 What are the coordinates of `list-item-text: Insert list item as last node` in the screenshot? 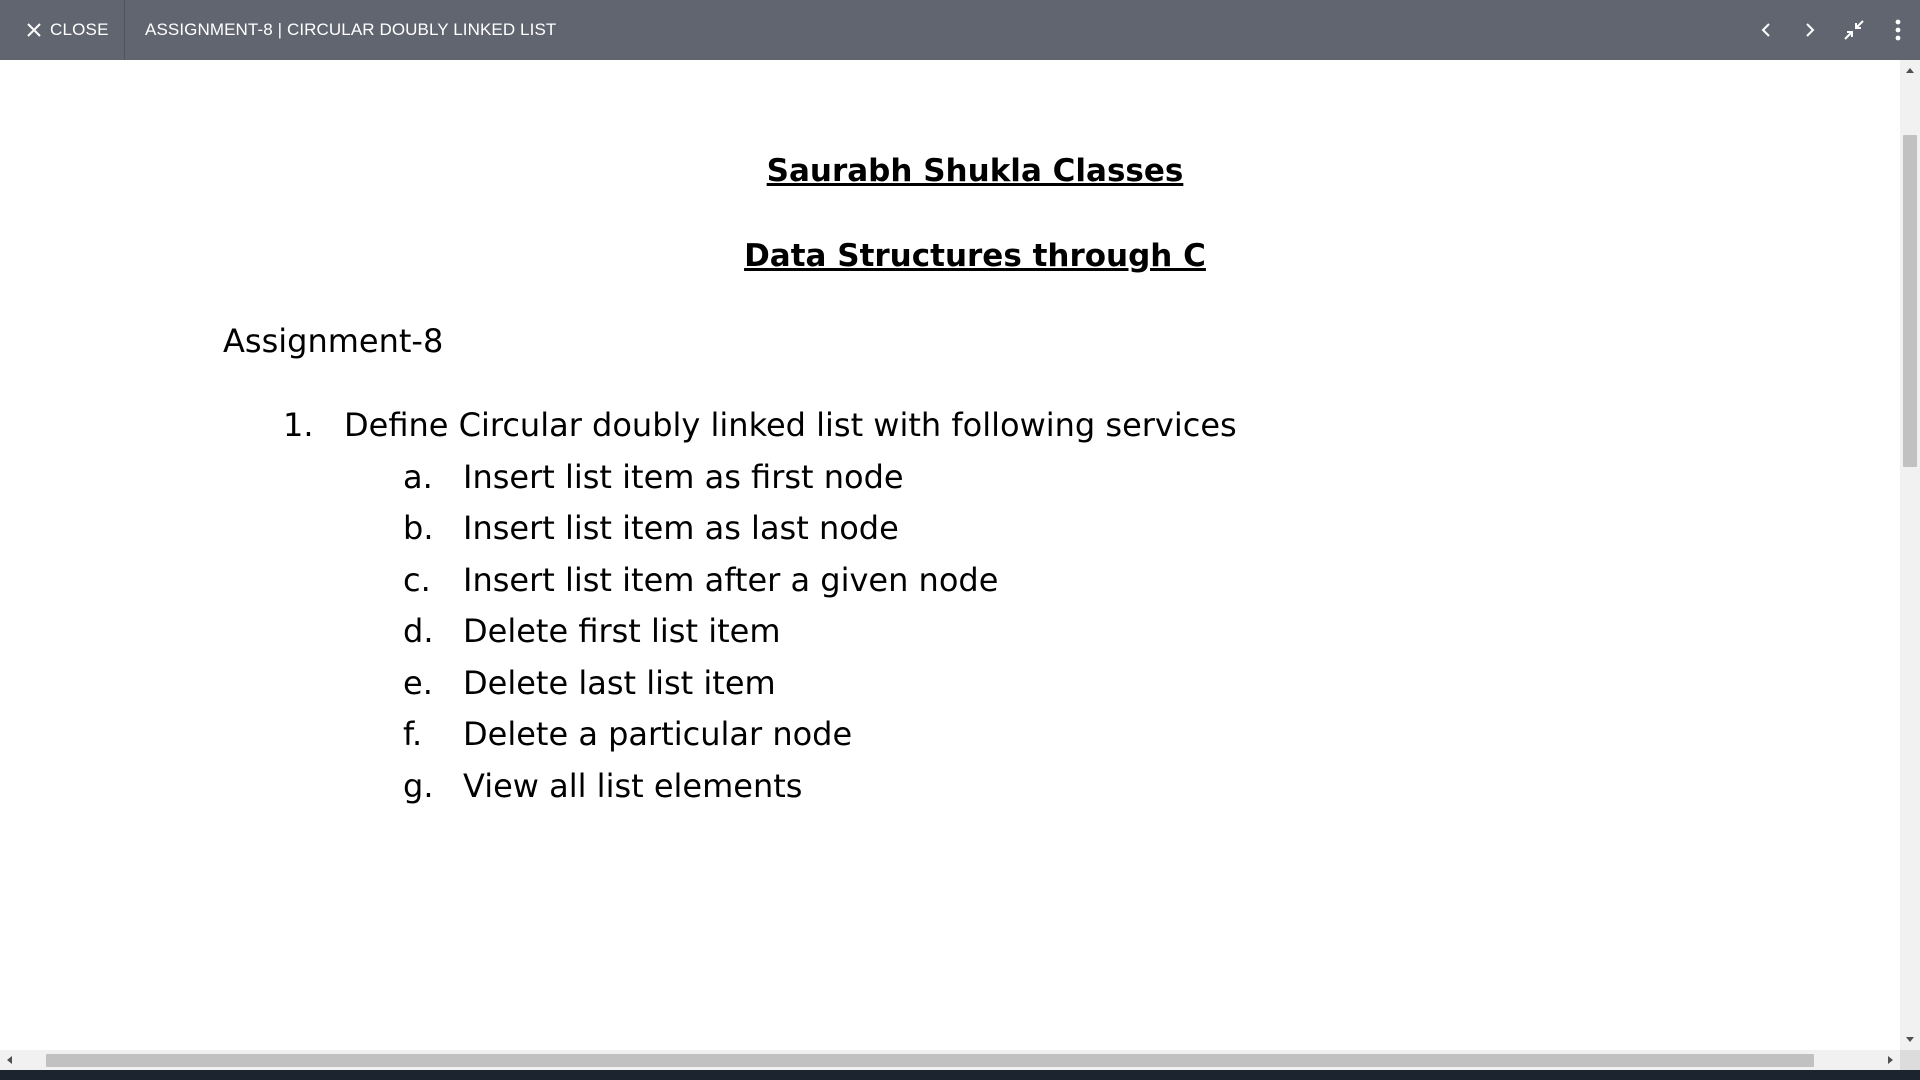 It's located at (681, 528).